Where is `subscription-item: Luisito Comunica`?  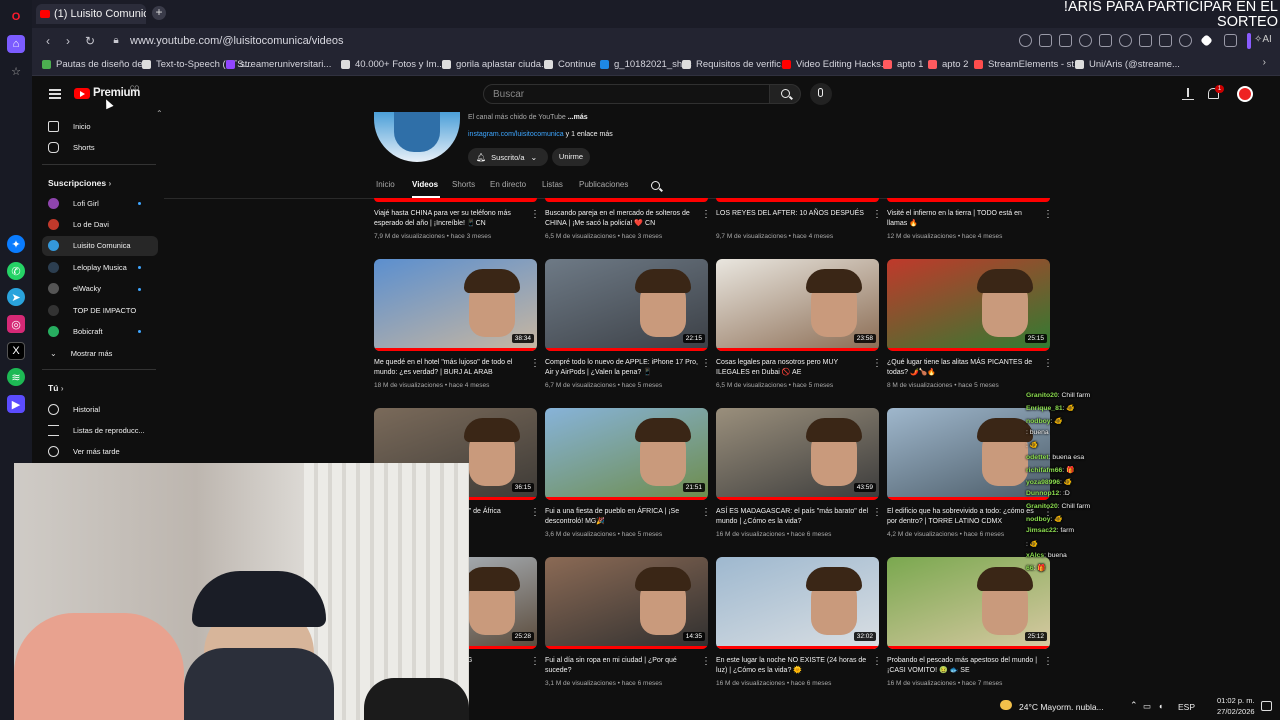
subscription-item: Luisito Comunica is located at coordinates (100, 245).